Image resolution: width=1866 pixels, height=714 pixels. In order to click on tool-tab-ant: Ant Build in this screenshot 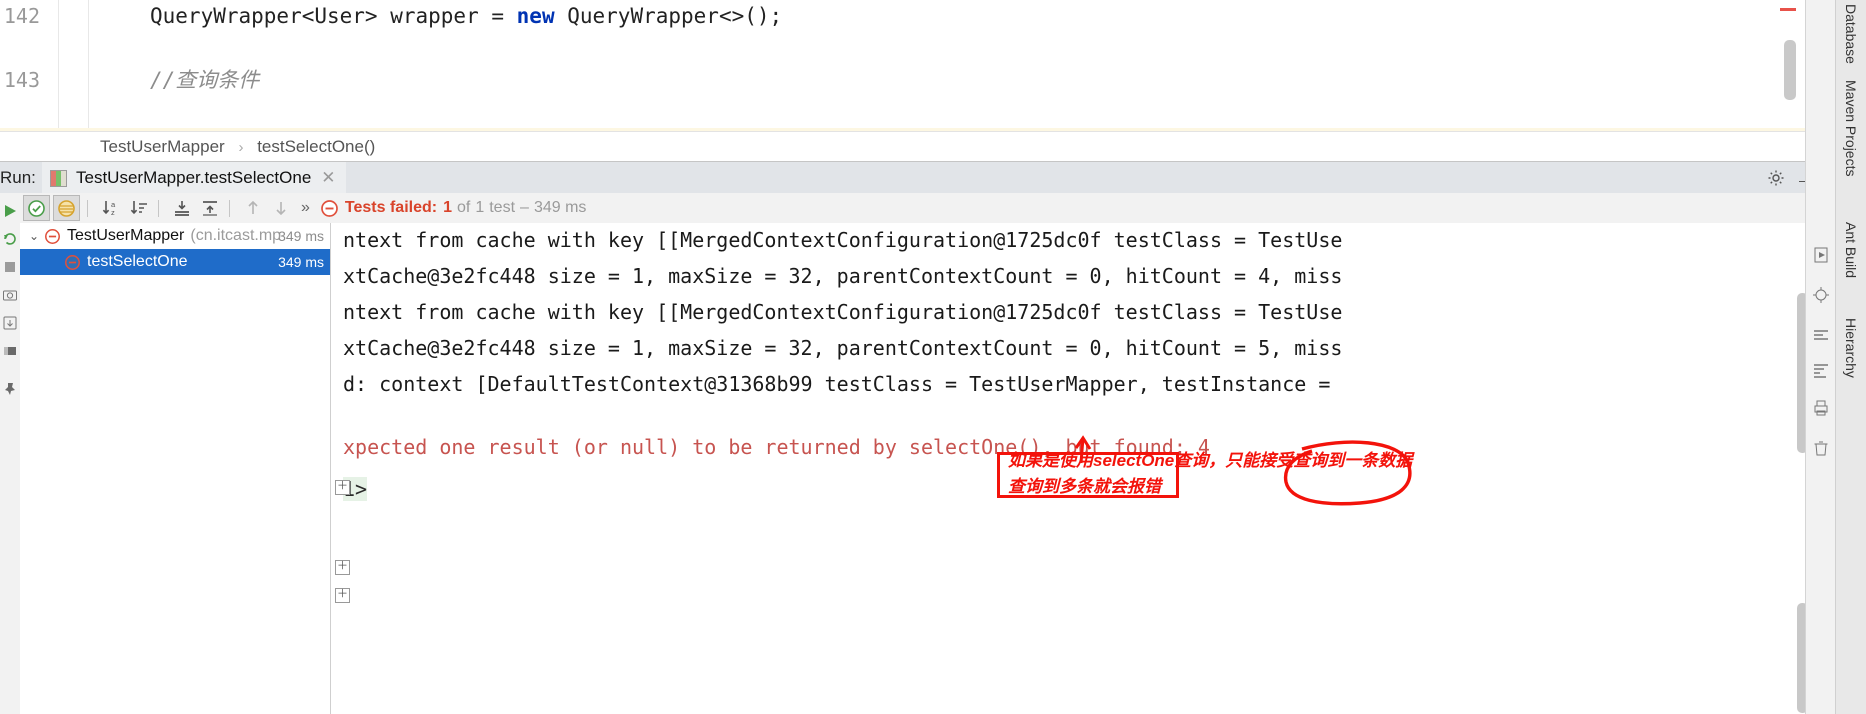, I will do `click(1851, 250)`.